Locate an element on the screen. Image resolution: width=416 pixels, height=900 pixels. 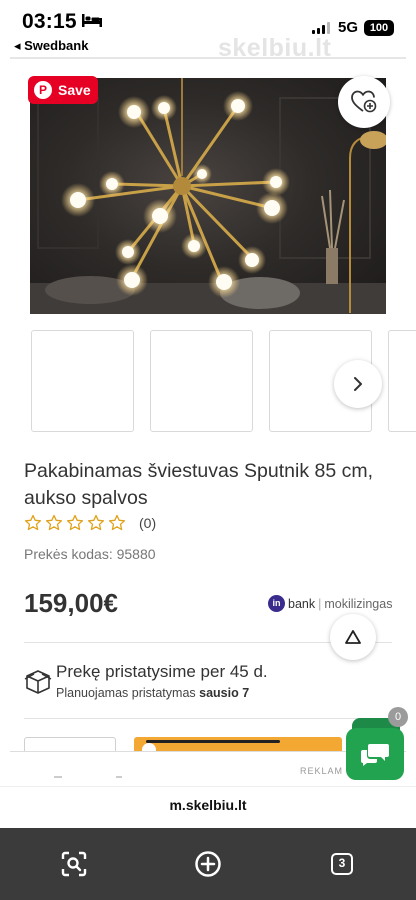
bank-name: bank is located at coordinates (302, 603).